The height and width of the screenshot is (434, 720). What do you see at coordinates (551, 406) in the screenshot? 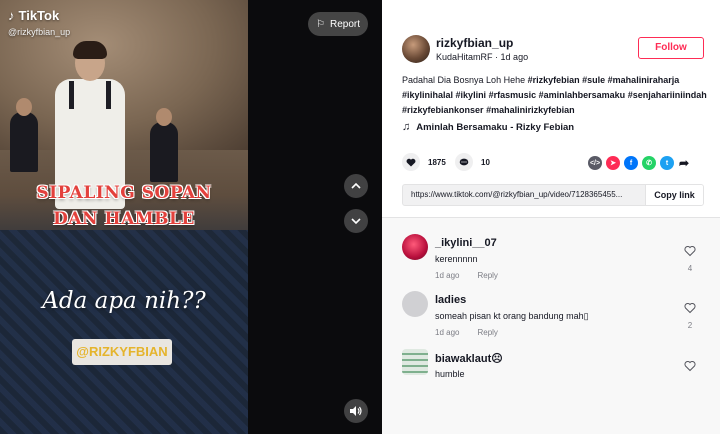
I see `comment-list-fade` at bounding box center [551, 406].